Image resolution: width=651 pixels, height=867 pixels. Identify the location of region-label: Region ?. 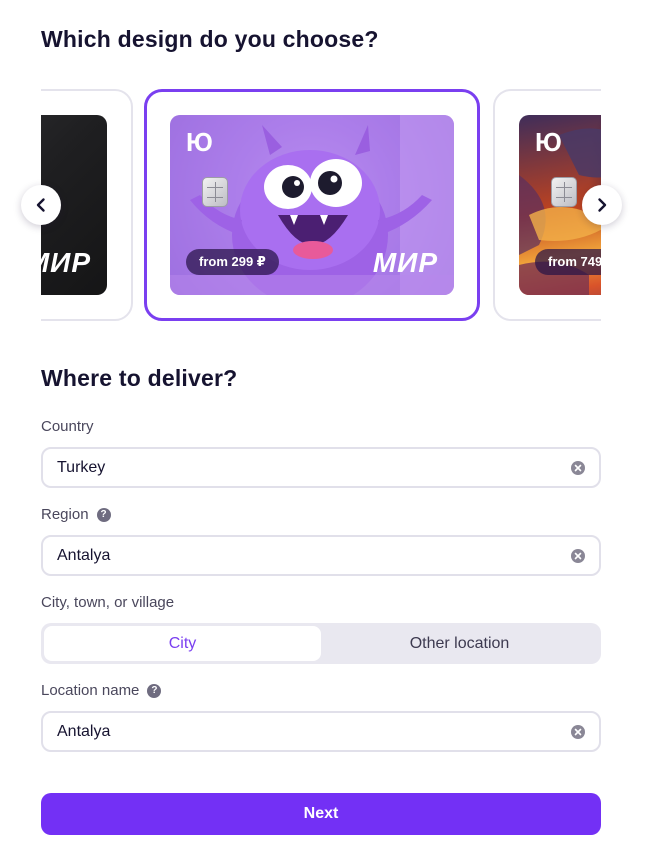
(76, 514).